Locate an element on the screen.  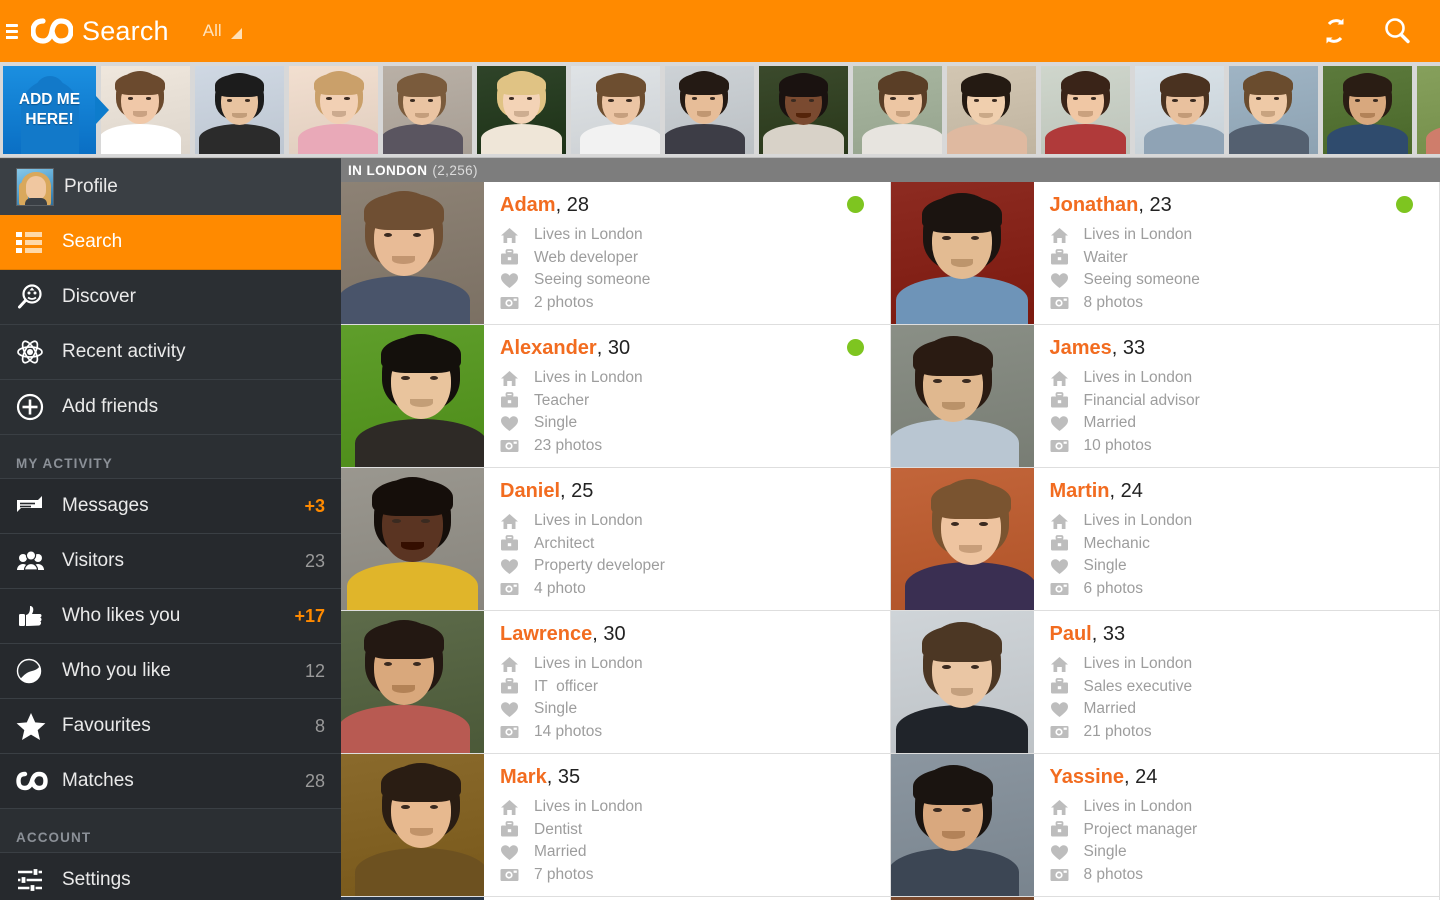
refresh-icon is located at coordinates (1335, 31).